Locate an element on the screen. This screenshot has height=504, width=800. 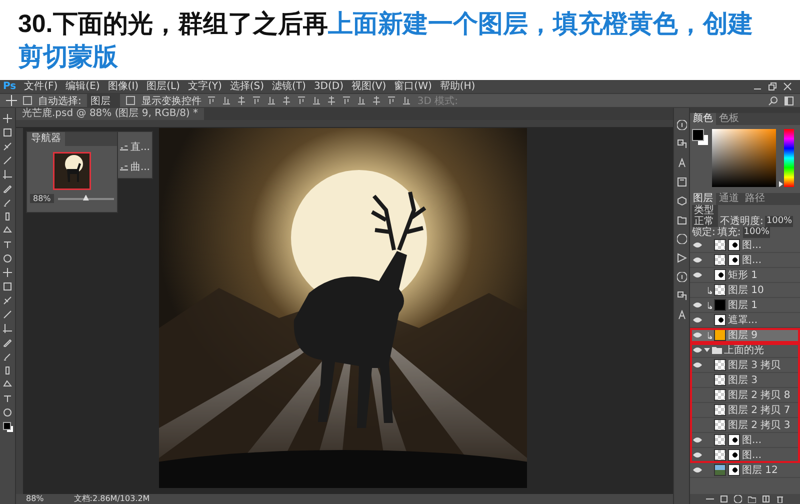
menu-item: 文字(Y) is located at coordinates (205, 86).